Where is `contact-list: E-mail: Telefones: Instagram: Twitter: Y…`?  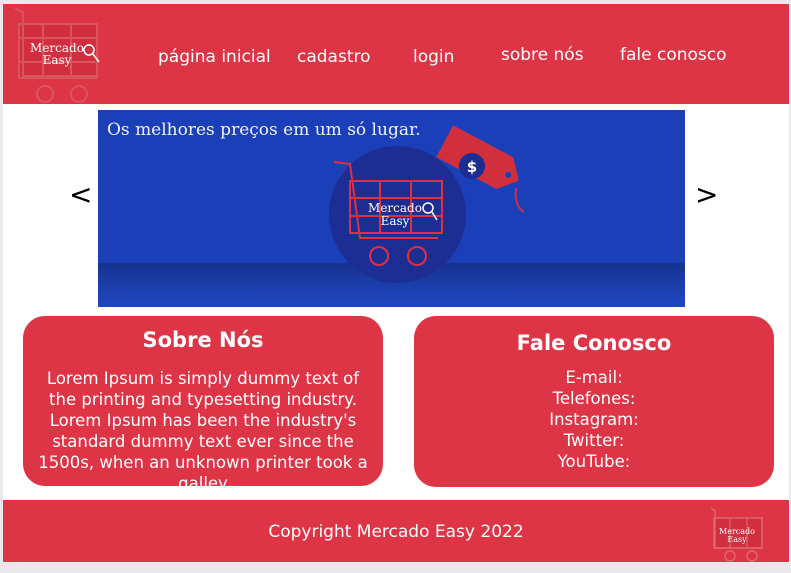
contact-list: E-mail: Telefones: Instagram: Twitter: Y… is located at coordinates (594, 419).